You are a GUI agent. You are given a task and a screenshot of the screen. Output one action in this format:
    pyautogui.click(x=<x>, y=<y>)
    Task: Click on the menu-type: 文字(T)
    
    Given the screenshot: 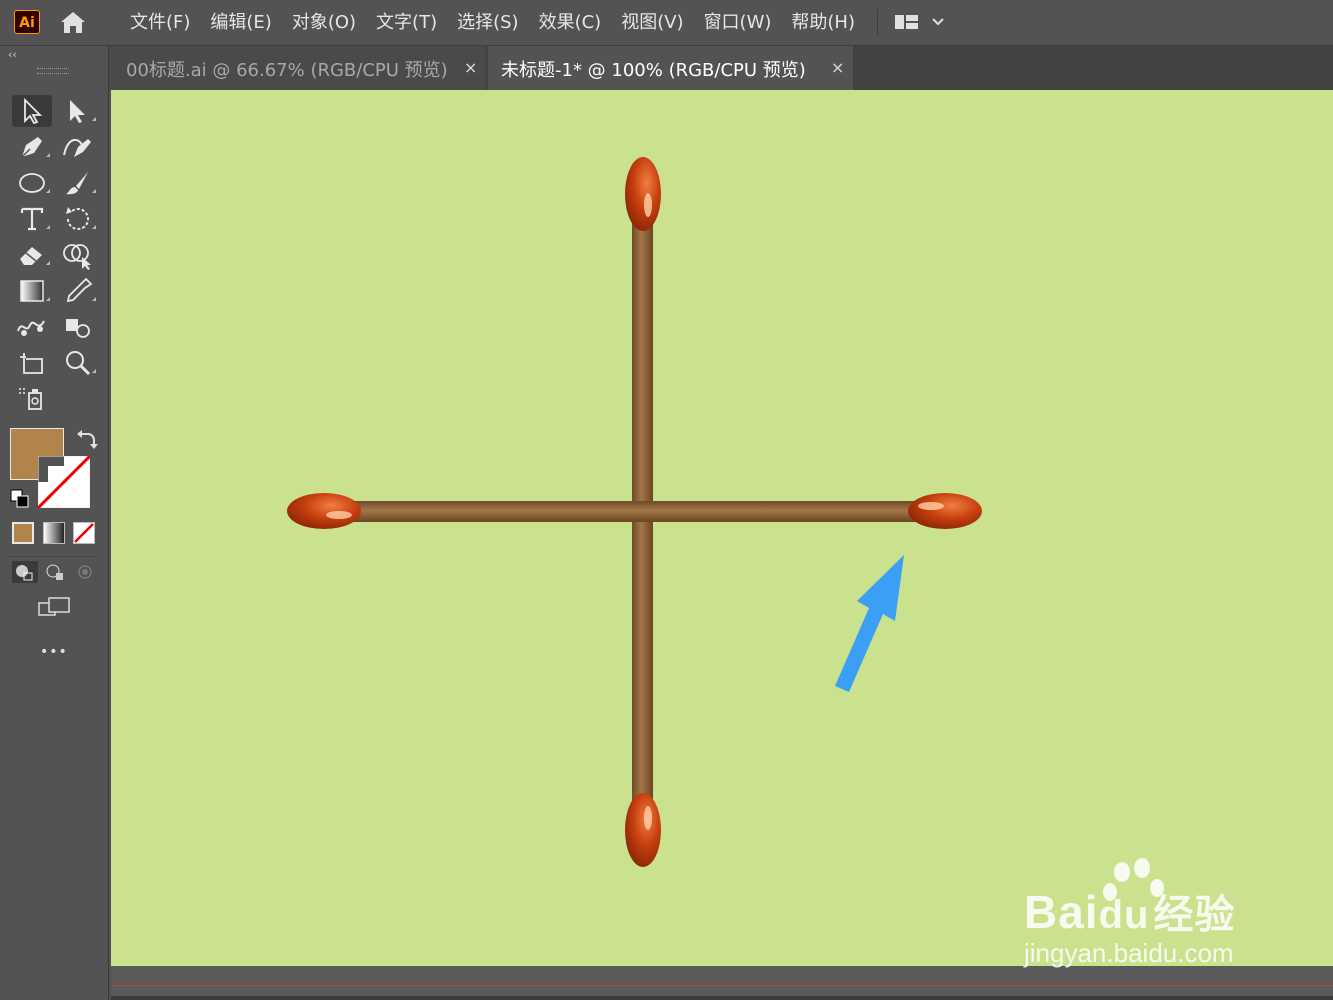 What is the action you would take?
    pyautogui.click(x=406, y=22)
    